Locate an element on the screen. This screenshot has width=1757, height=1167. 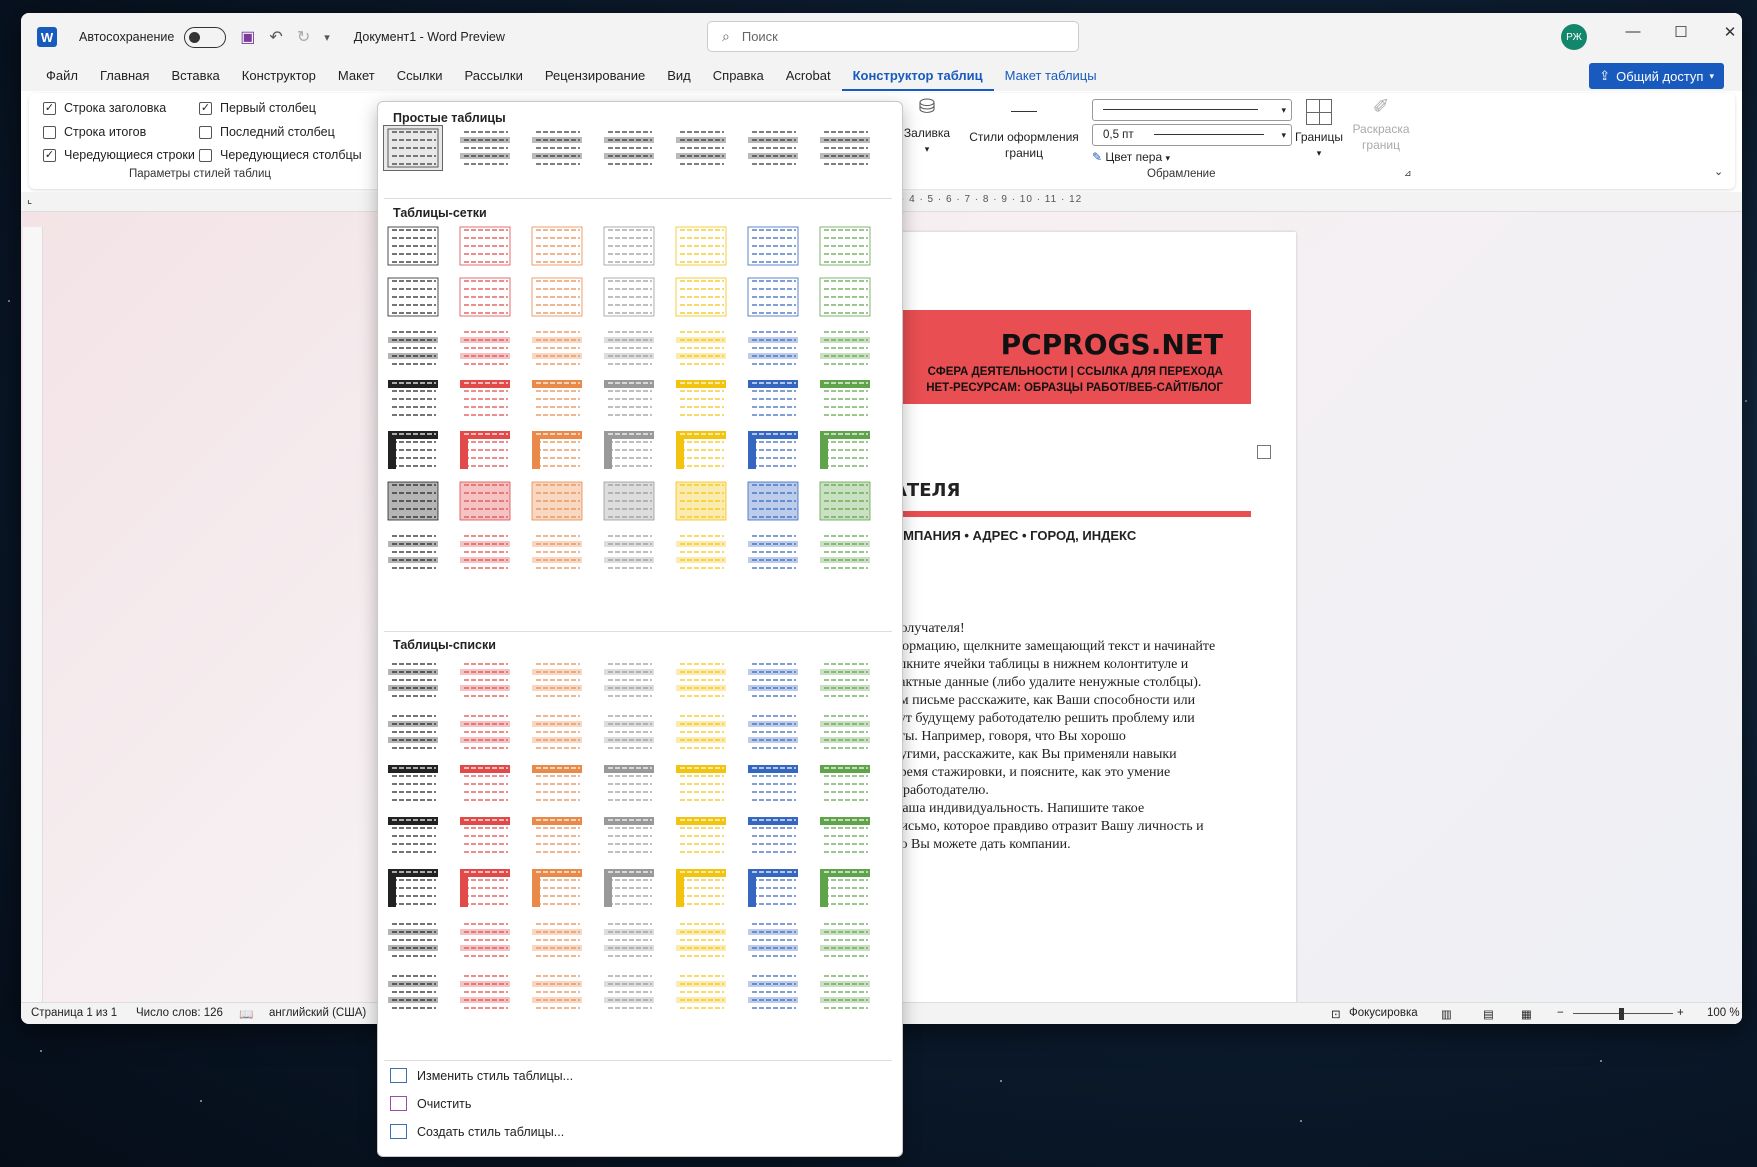
close-icon: ✕ is located at coordinates (1730, 32).